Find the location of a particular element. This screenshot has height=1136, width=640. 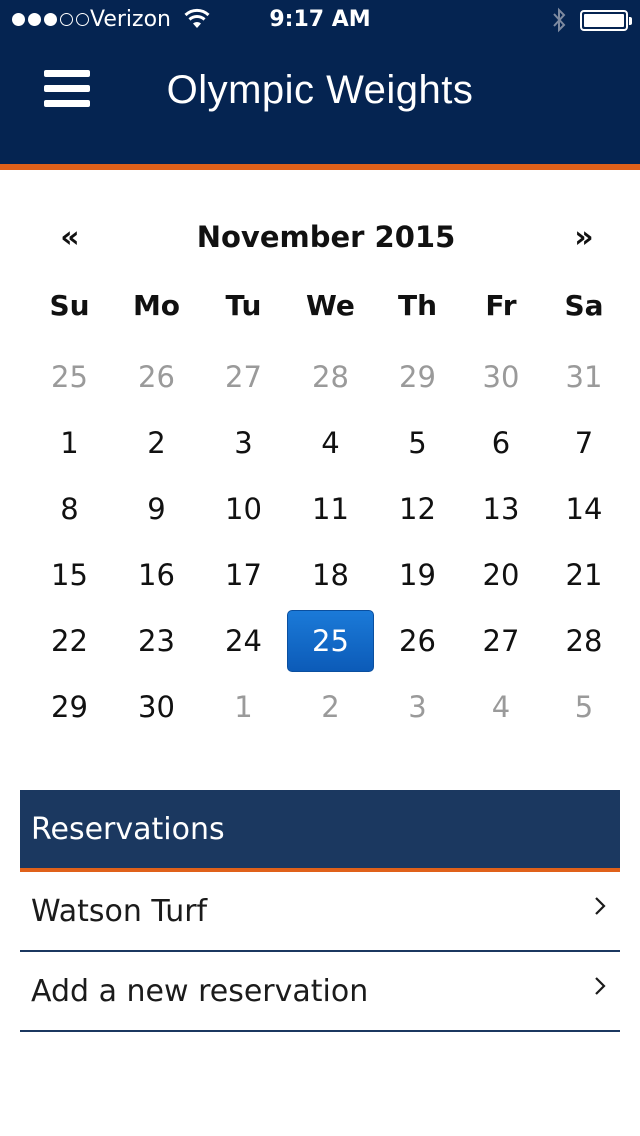

calendar-day-number: 20 is located at coordinates (501, 575).